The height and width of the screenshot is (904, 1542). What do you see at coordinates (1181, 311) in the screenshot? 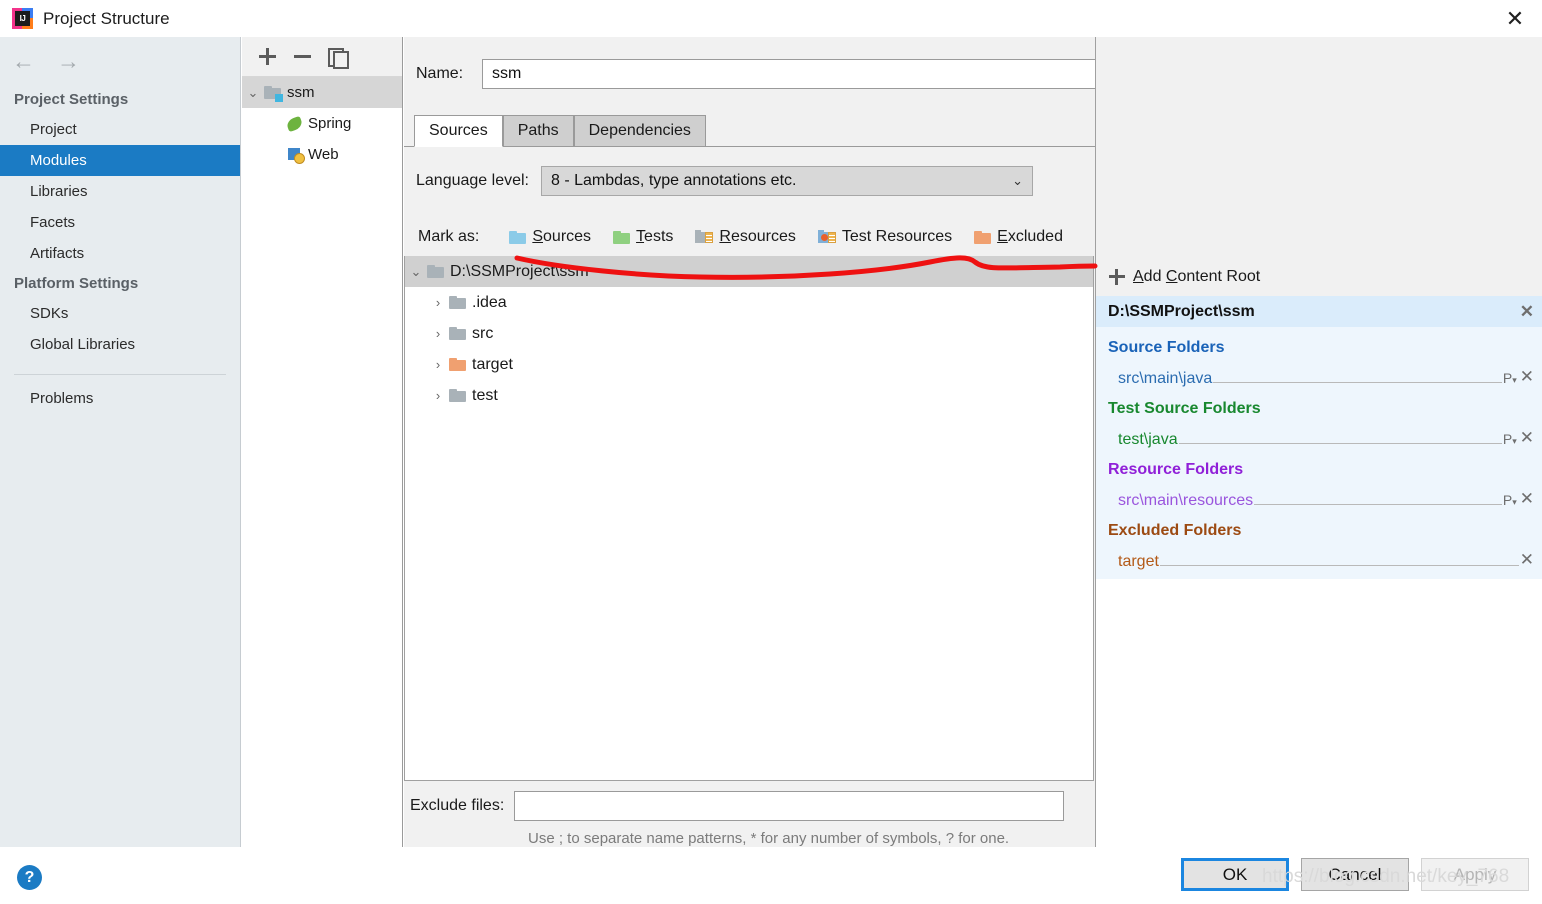
I see `content-root-path: D:\SSMProject\ssm` at bounding box center [1181, 311].